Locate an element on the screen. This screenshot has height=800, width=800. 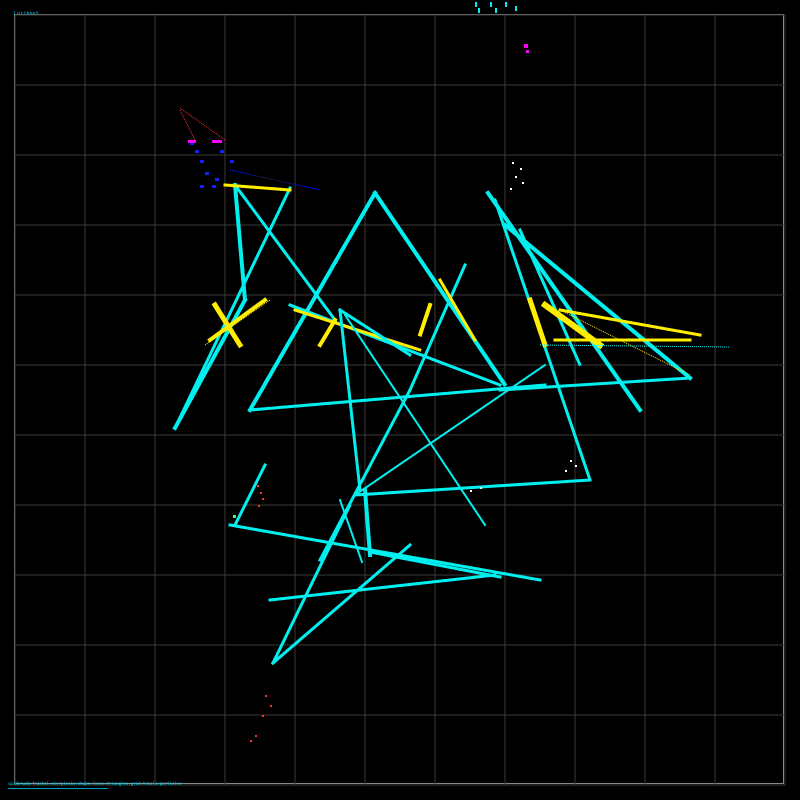
status-underline is located at coordinates (58, 788).